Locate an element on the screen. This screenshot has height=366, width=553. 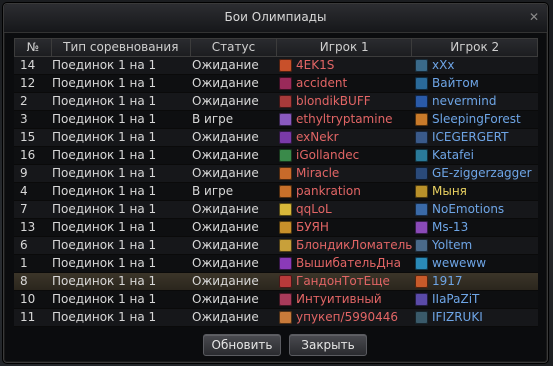
row-player1: iGollandec is located at coordinates (344, 155).